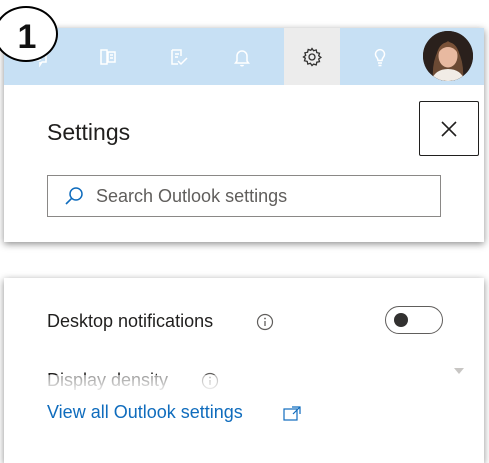 The height and width of the screenshot is (463, 489). Describe the element at coordinates (261, 196) in the screenshot. I see `search-input` at that location.